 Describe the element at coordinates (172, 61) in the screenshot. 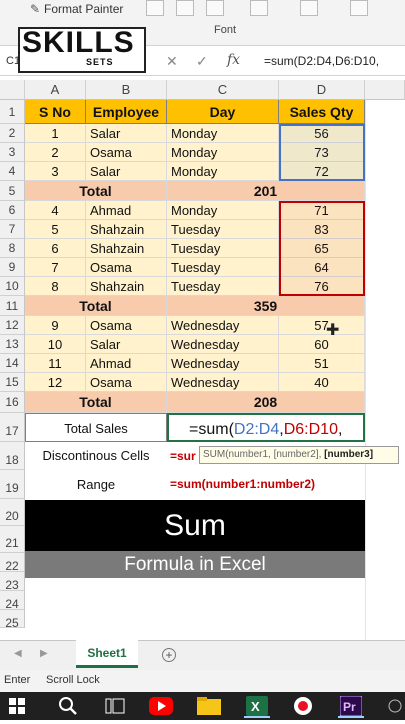

I see `cancel-icon: ✕` at that location.